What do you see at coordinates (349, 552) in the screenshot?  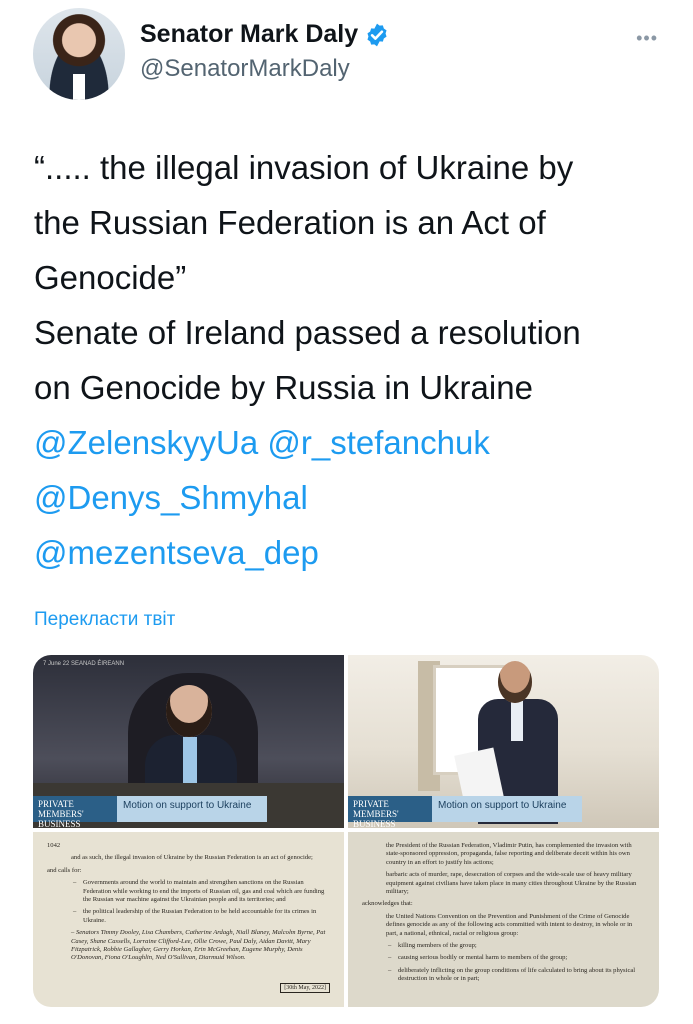 I see `mention-link: @mezentseva_dep` at bounding box center [349, 552].